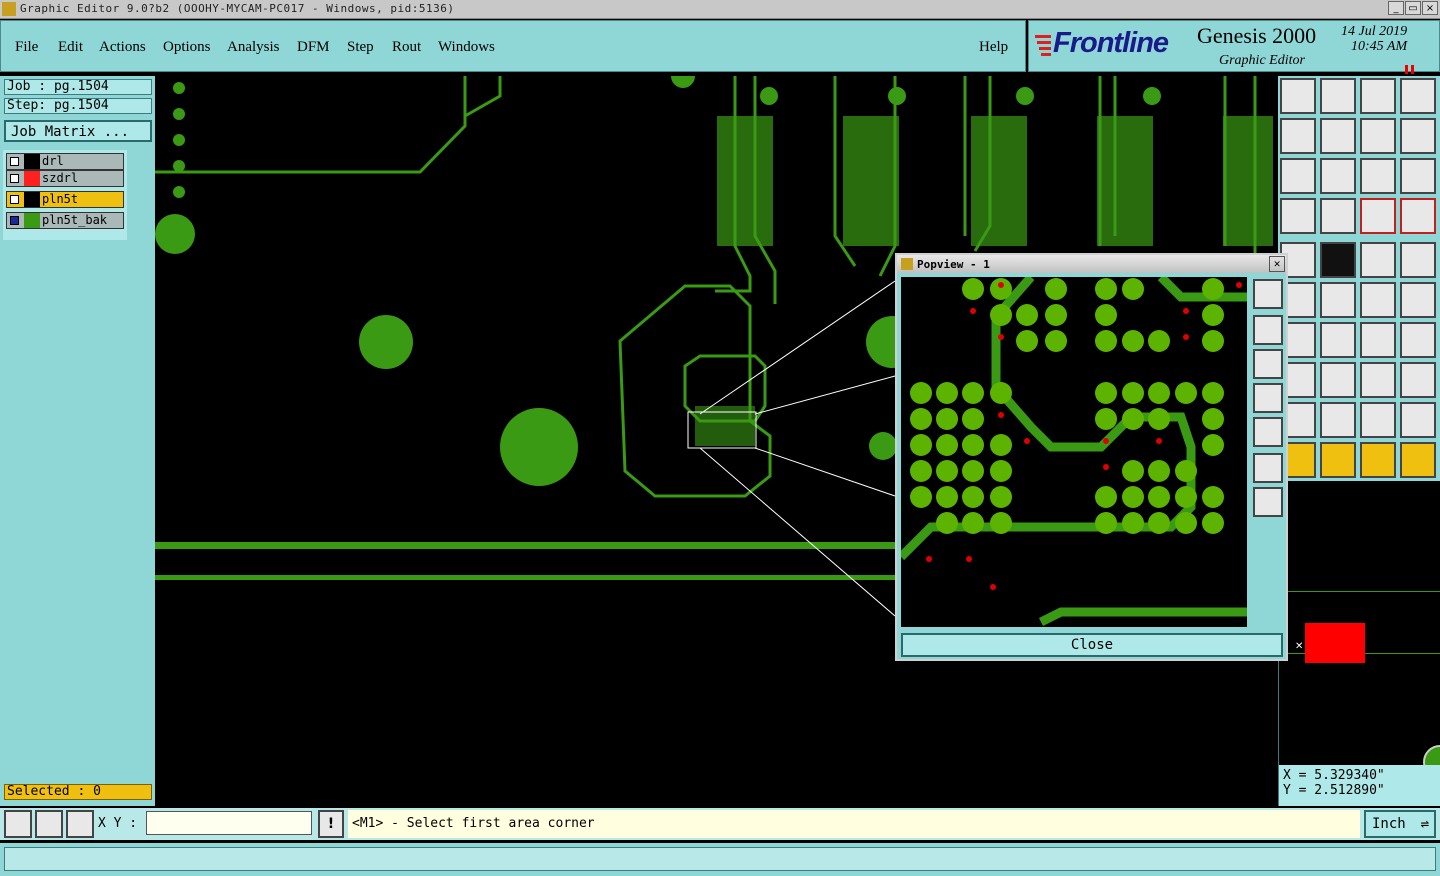 The height and width of the screenshot is (876, 1440). Describe the element at coordinates (65, 178) in the screenshot. I see `layer-szdrl: szdrl` at that location.